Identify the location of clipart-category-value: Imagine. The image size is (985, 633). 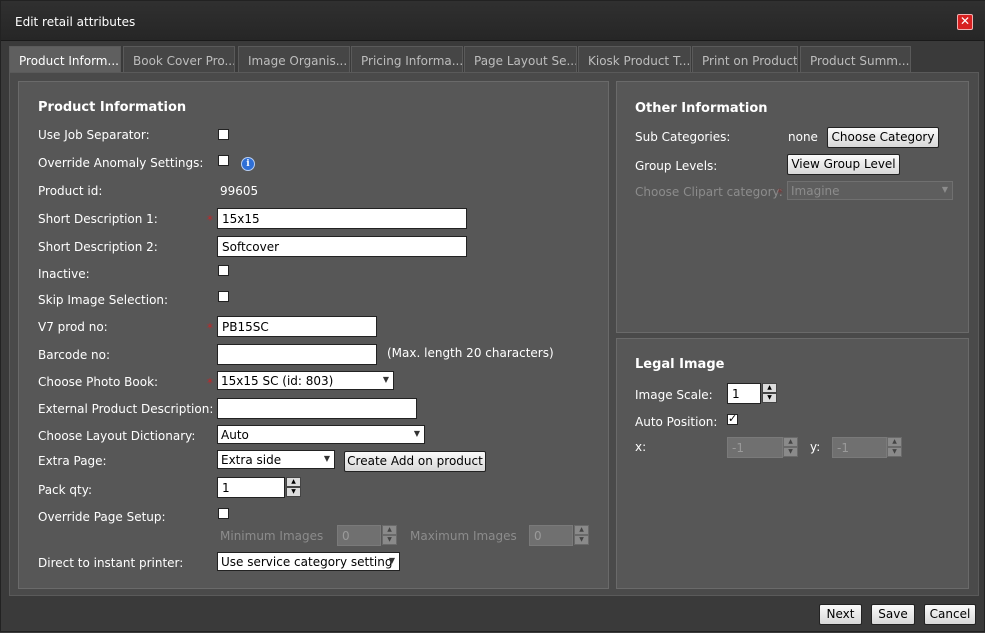
(815, 191).